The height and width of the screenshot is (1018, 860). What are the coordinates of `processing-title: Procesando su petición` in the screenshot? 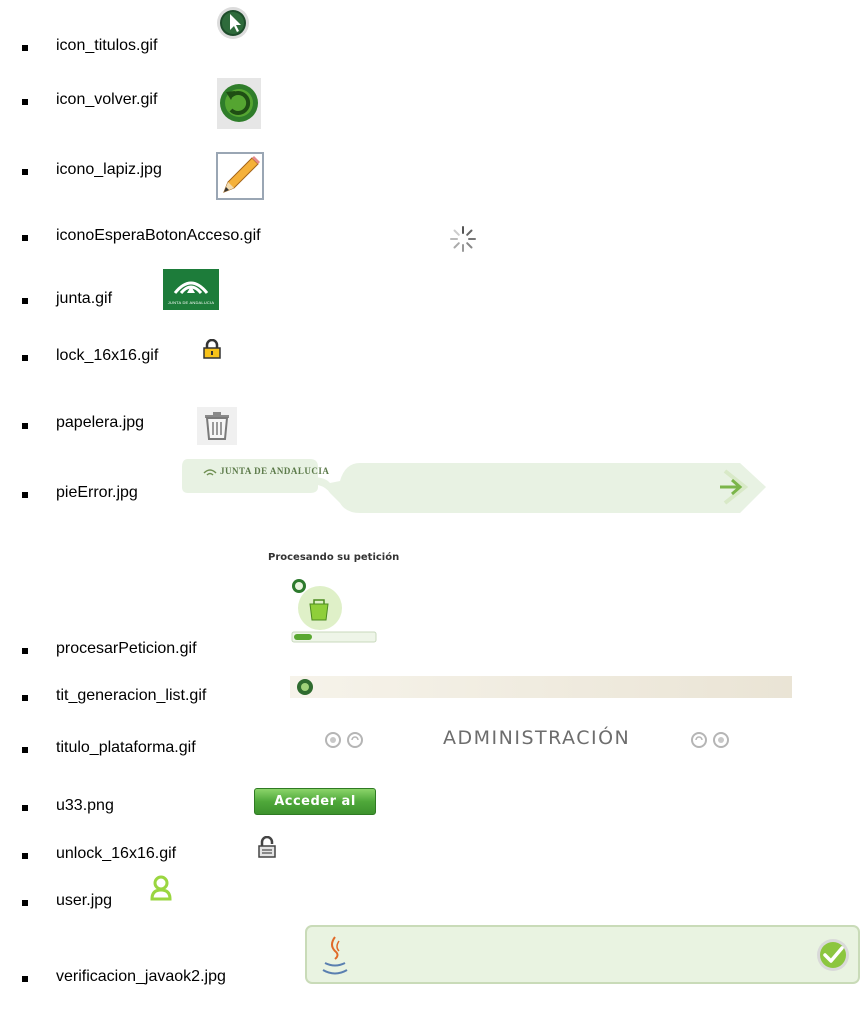 It's located at (334, 557).